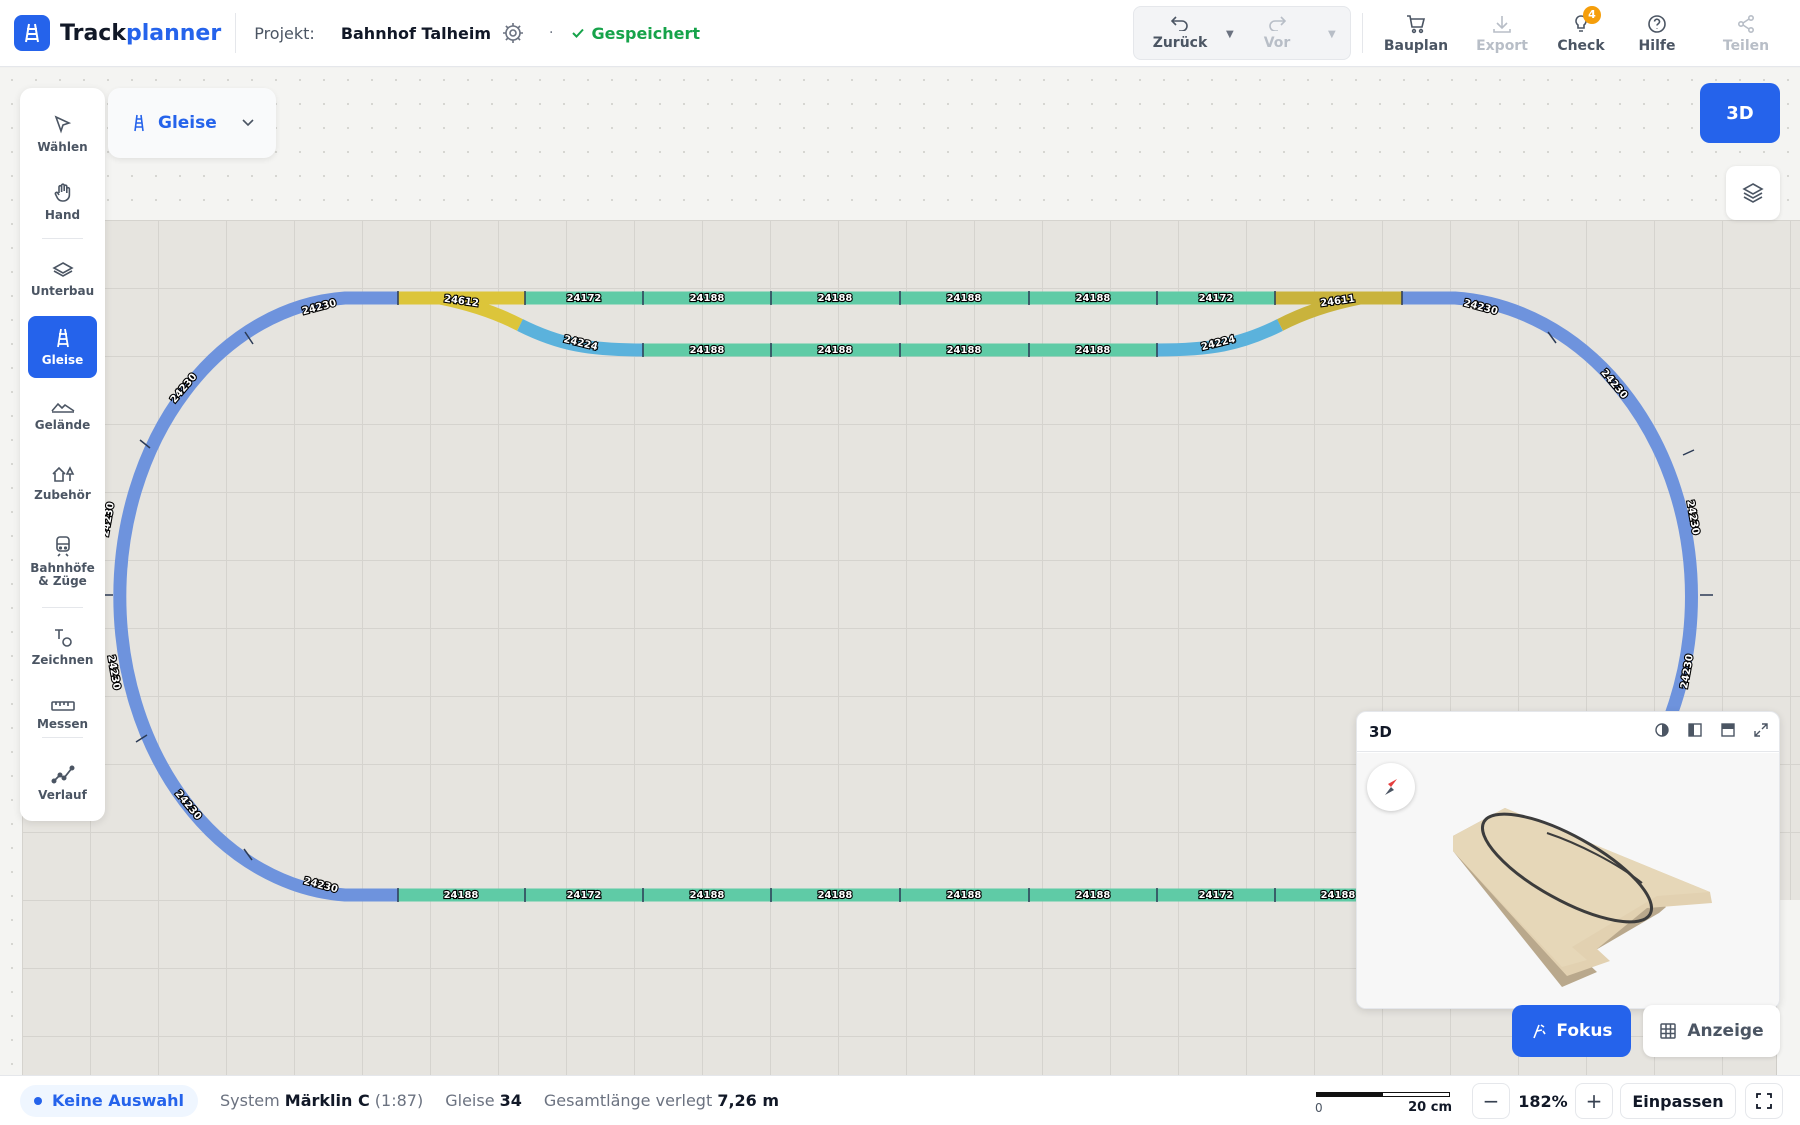 The image size is (1800, 1125). I want to click on system-info: System Märklin C (1:87), so click(322, 1100).